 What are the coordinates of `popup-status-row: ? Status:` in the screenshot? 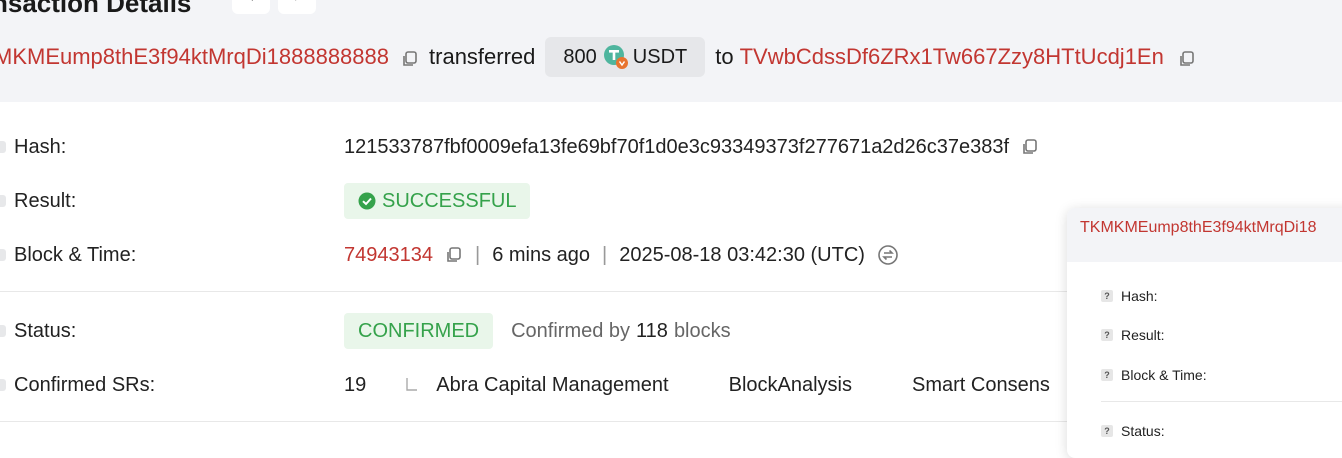 It's located at (1133, 431).